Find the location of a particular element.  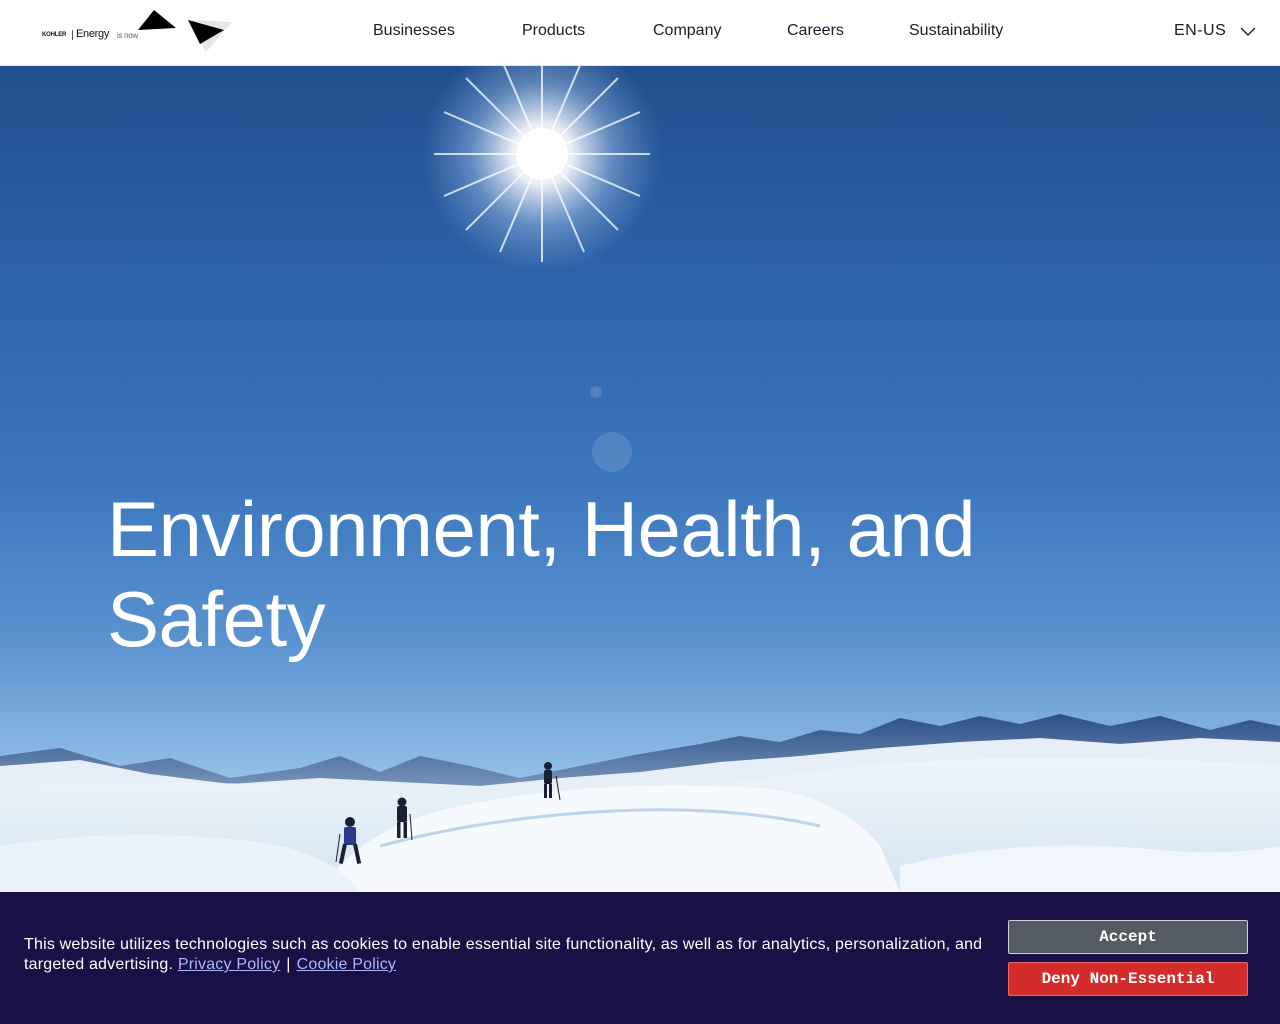

nav-item-products: Products is located at coordinates (553, 31).